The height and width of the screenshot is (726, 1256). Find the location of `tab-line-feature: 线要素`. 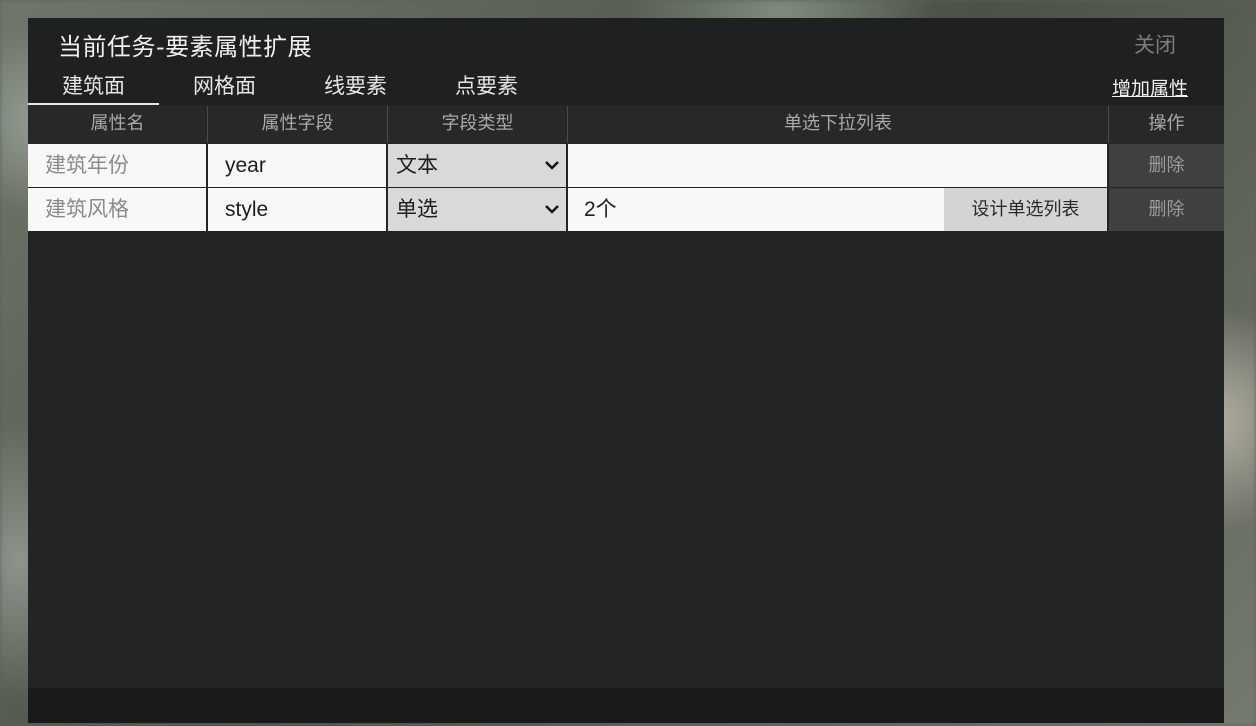

tab-line-feature: 线要素 is located at coordinates (355, 88).